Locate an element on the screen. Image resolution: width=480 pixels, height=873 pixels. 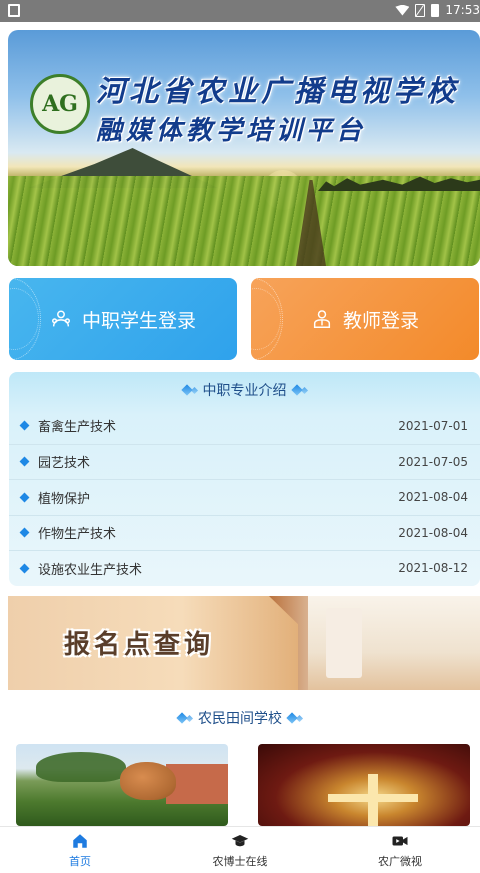
nav-expert-online: 农博士在线 is located at coordinates (240, 850).